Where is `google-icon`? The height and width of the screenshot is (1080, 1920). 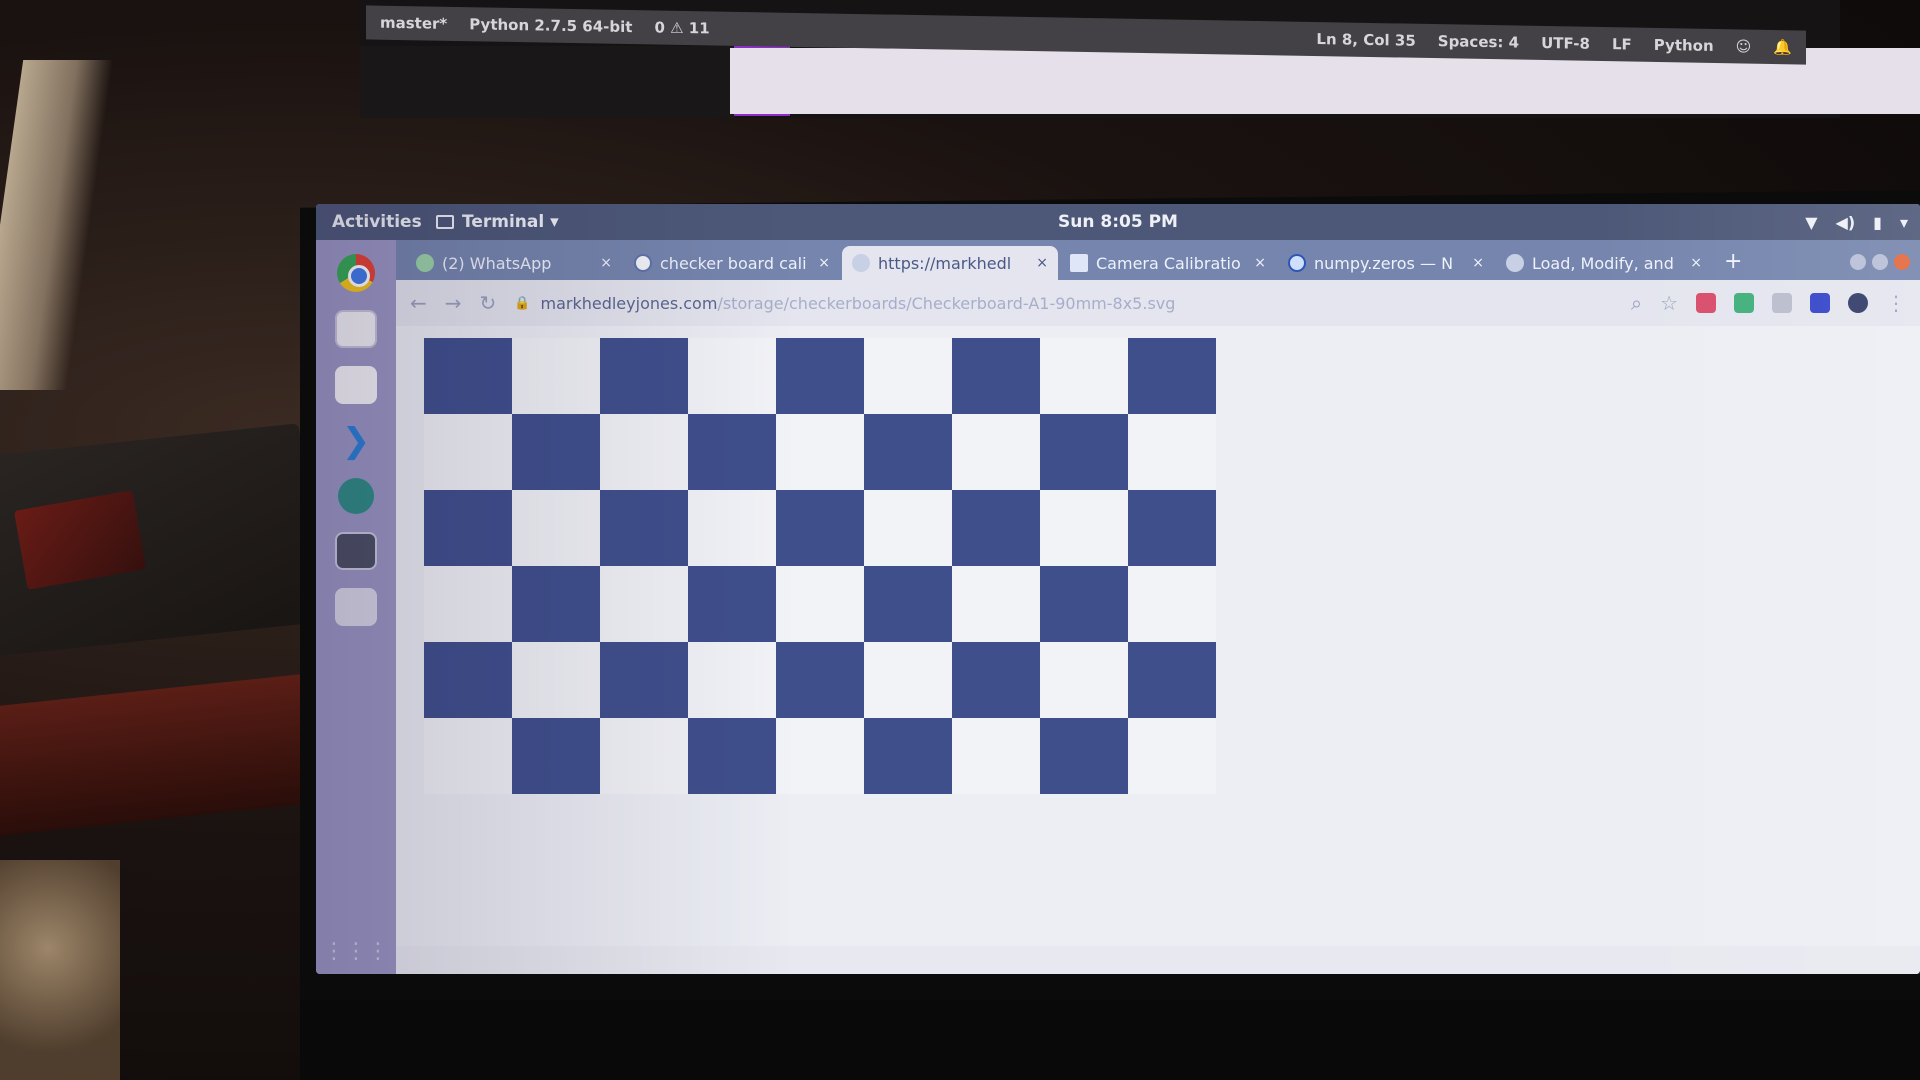
google-icon is located at coordinates (643, 263).